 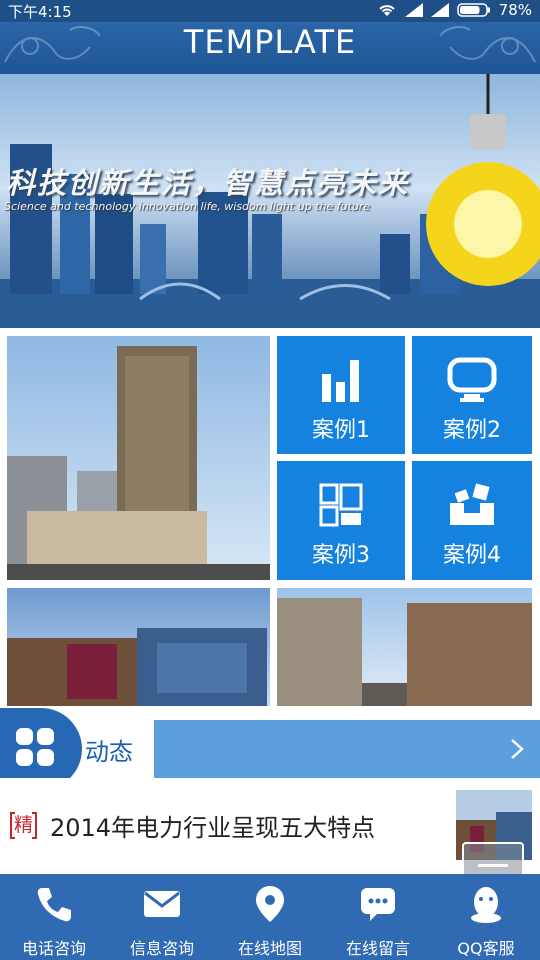 I want to click on status-time: 下午4:15, so click(x=40, y=12).